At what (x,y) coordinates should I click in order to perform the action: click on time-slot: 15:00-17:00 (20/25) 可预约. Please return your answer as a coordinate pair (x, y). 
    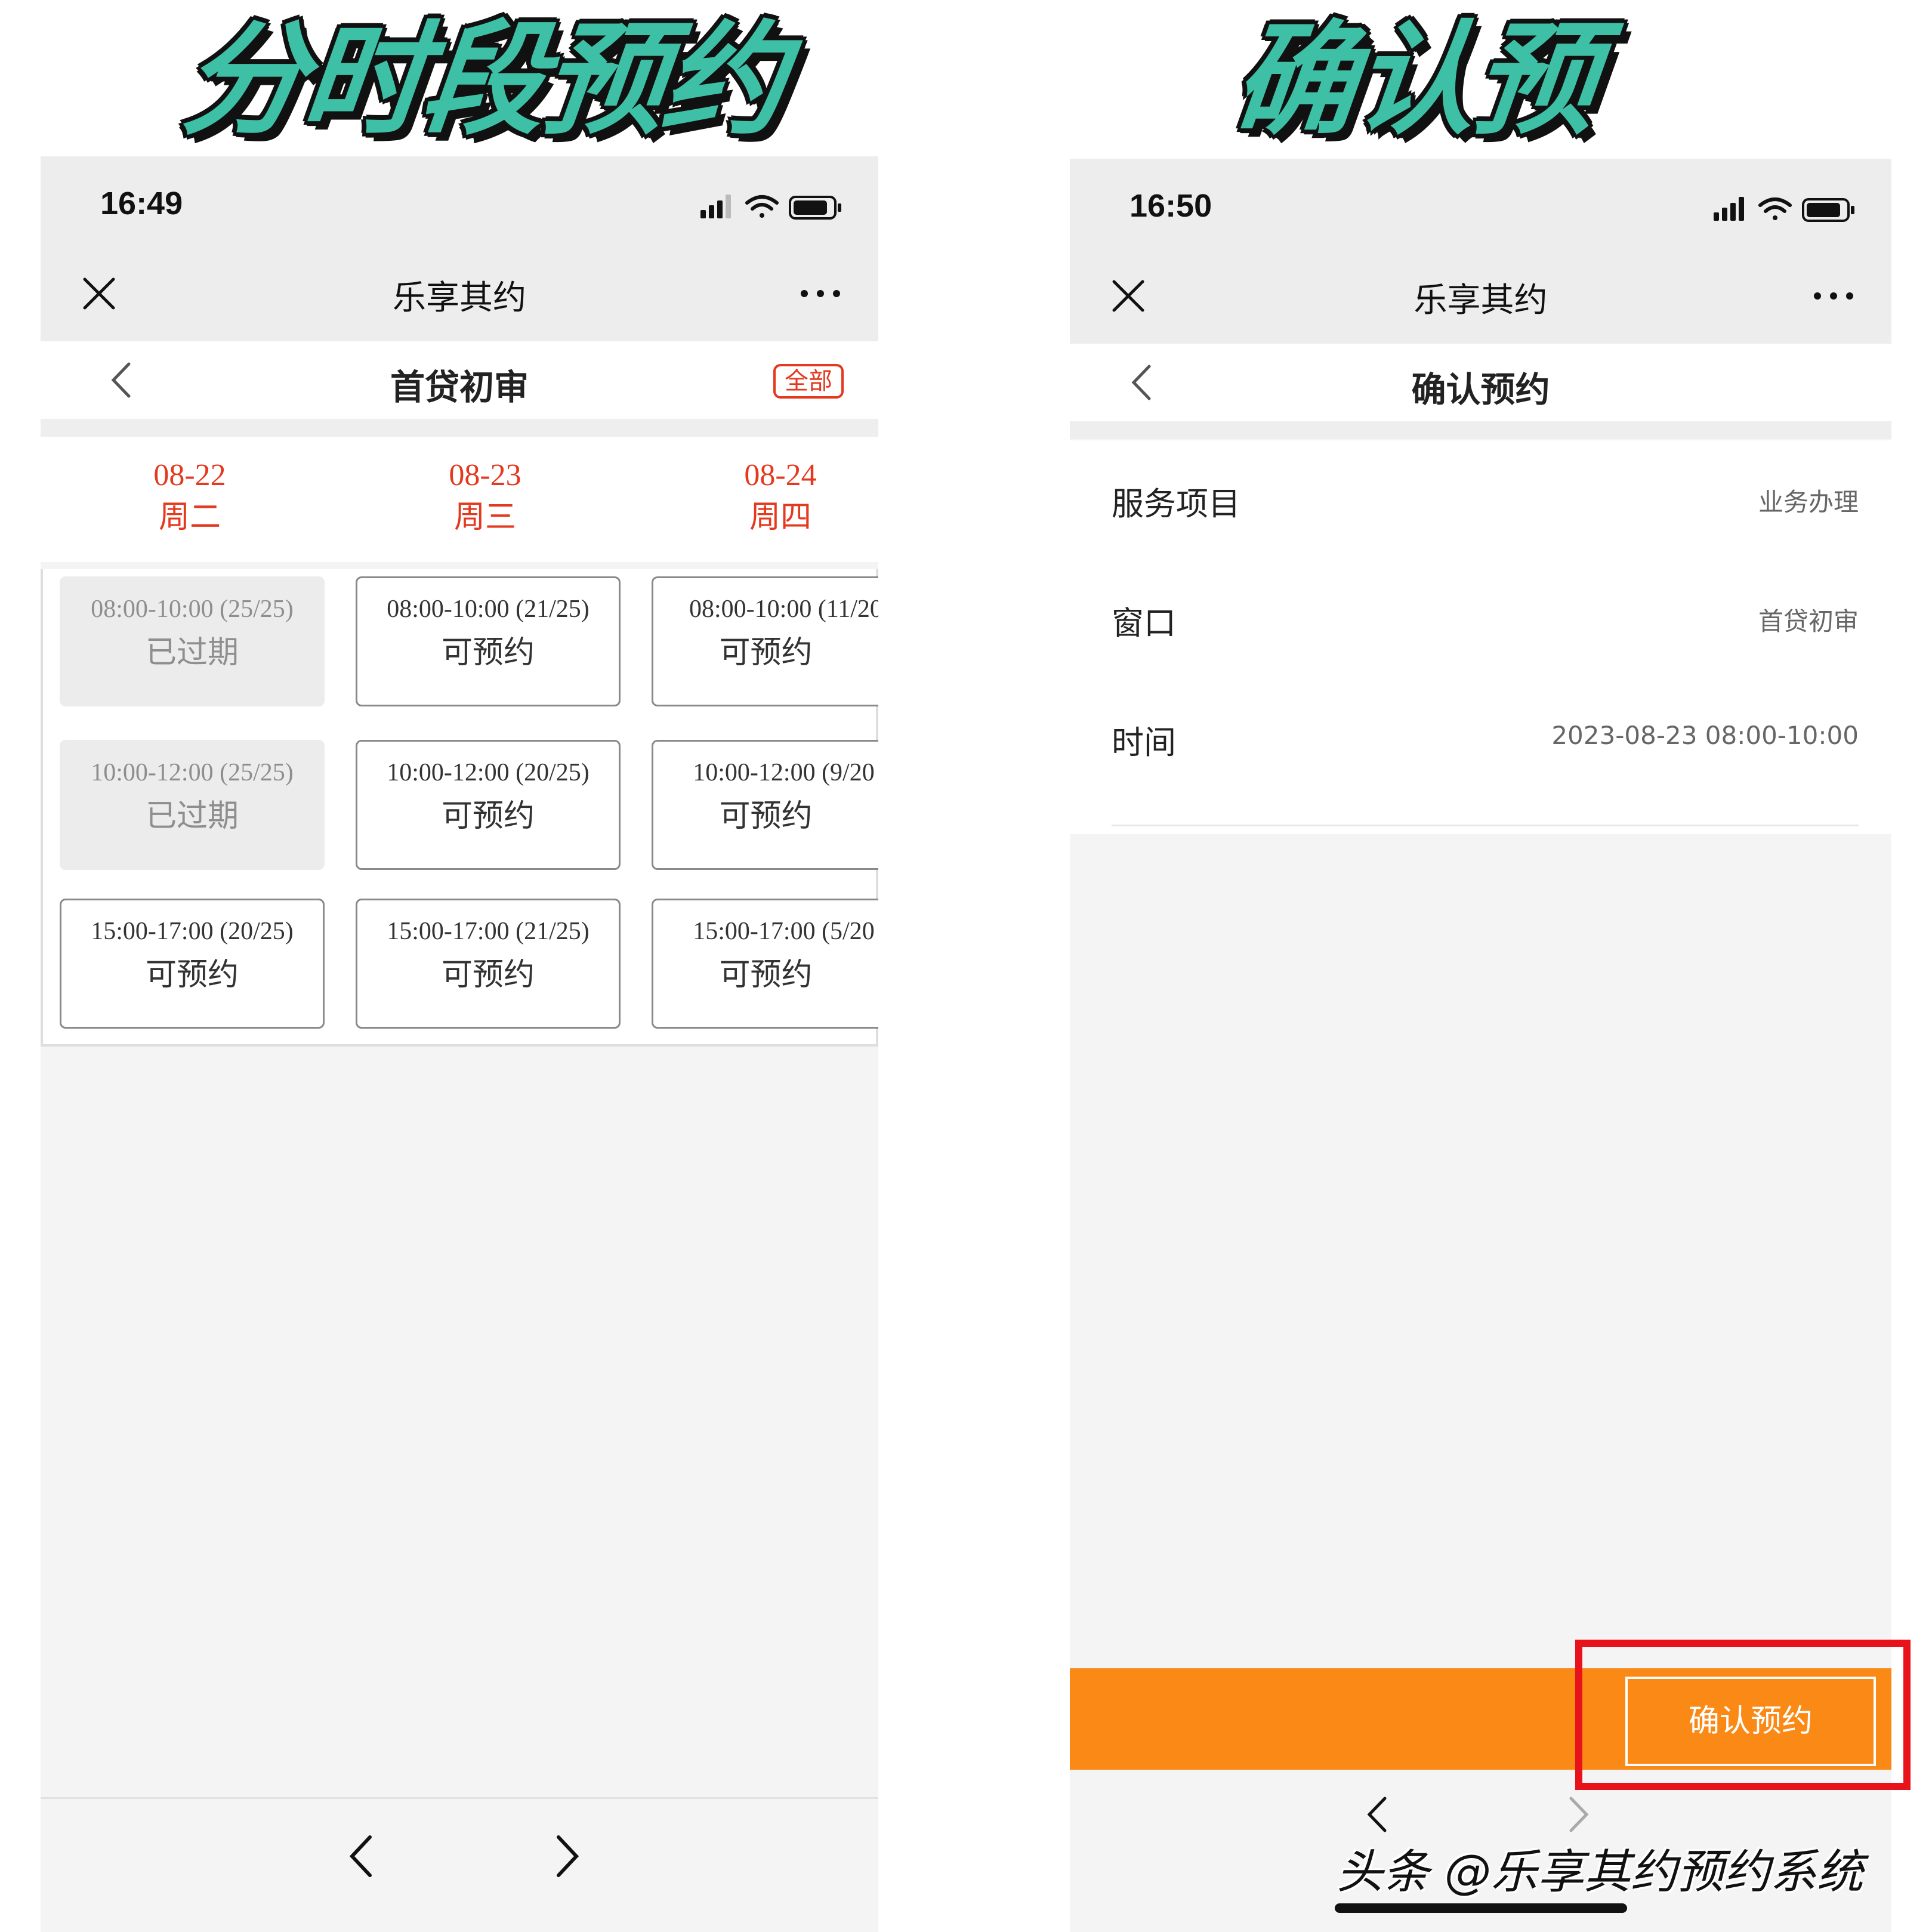
    Looking at the image, I should click on (192, 964).